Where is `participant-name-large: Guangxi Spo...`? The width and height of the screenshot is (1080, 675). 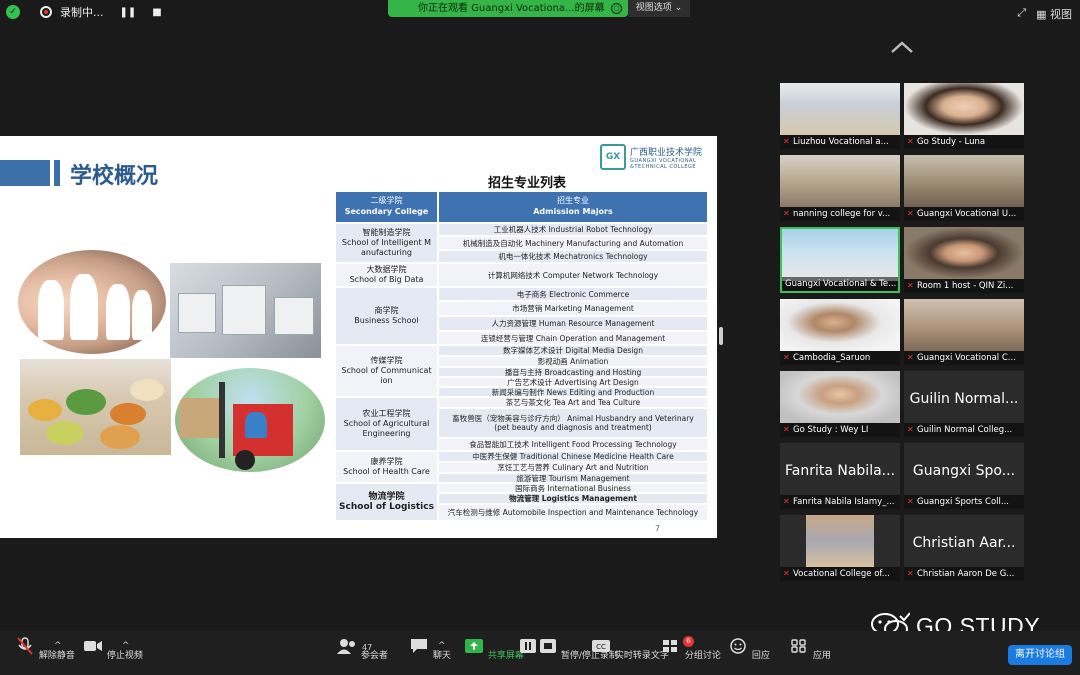
participant-name-large: Guangxi Spo... is located at coordinates (964, 471).